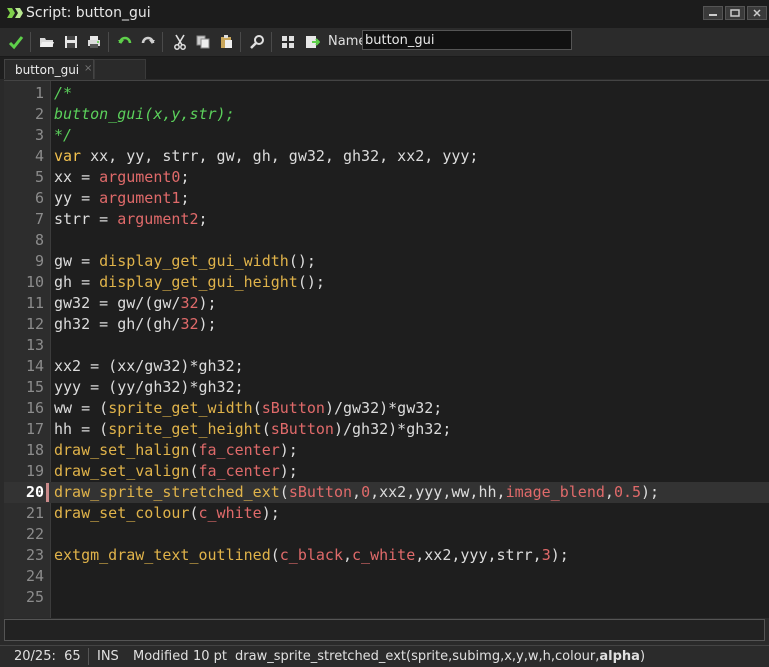  Describe the element at coordinates (386, 282) in the screenshot. I see `code-line: 10 gh = display_get_gui_height();` at that location.